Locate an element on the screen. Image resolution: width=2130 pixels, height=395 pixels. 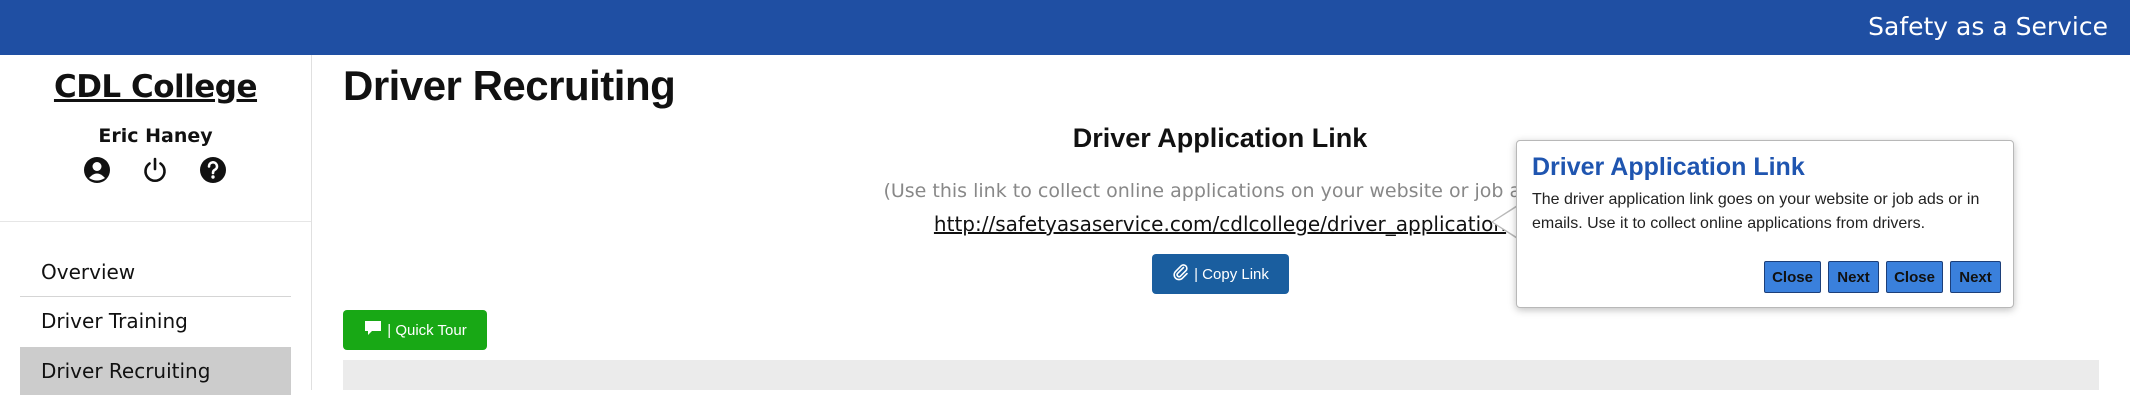
popover-next-button-2: Next is located at coordinates (1975, 277).